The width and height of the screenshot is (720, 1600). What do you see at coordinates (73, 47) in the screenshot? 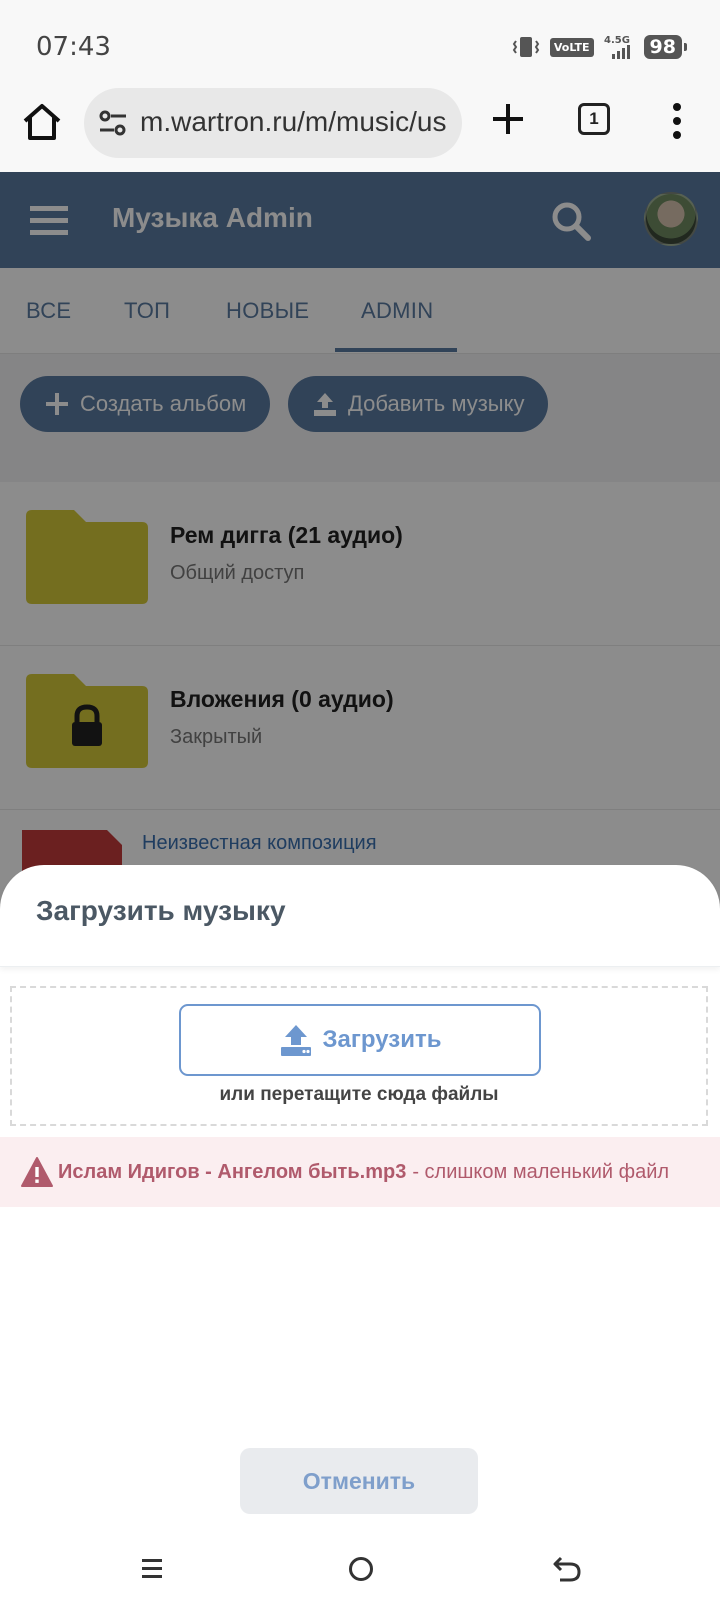
I see `status-time: 07:43` at bounding box center [73, 47].